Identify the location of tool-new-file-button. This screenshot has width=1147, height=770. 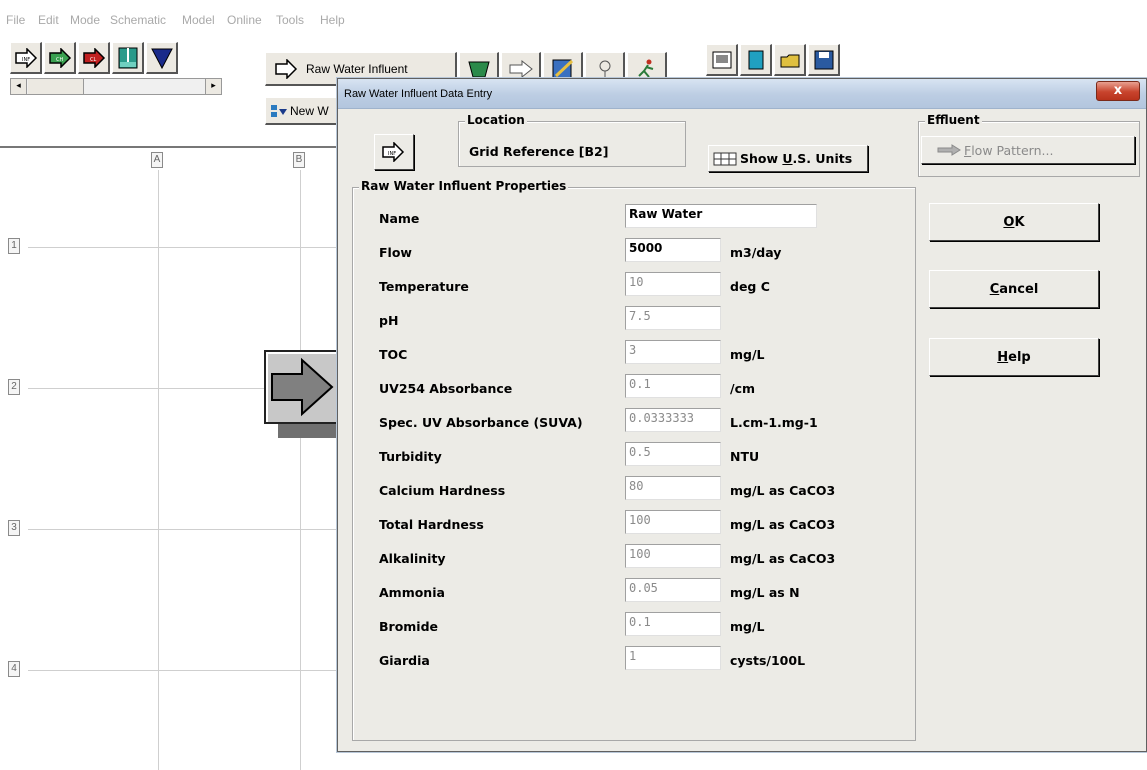
(756, 60).